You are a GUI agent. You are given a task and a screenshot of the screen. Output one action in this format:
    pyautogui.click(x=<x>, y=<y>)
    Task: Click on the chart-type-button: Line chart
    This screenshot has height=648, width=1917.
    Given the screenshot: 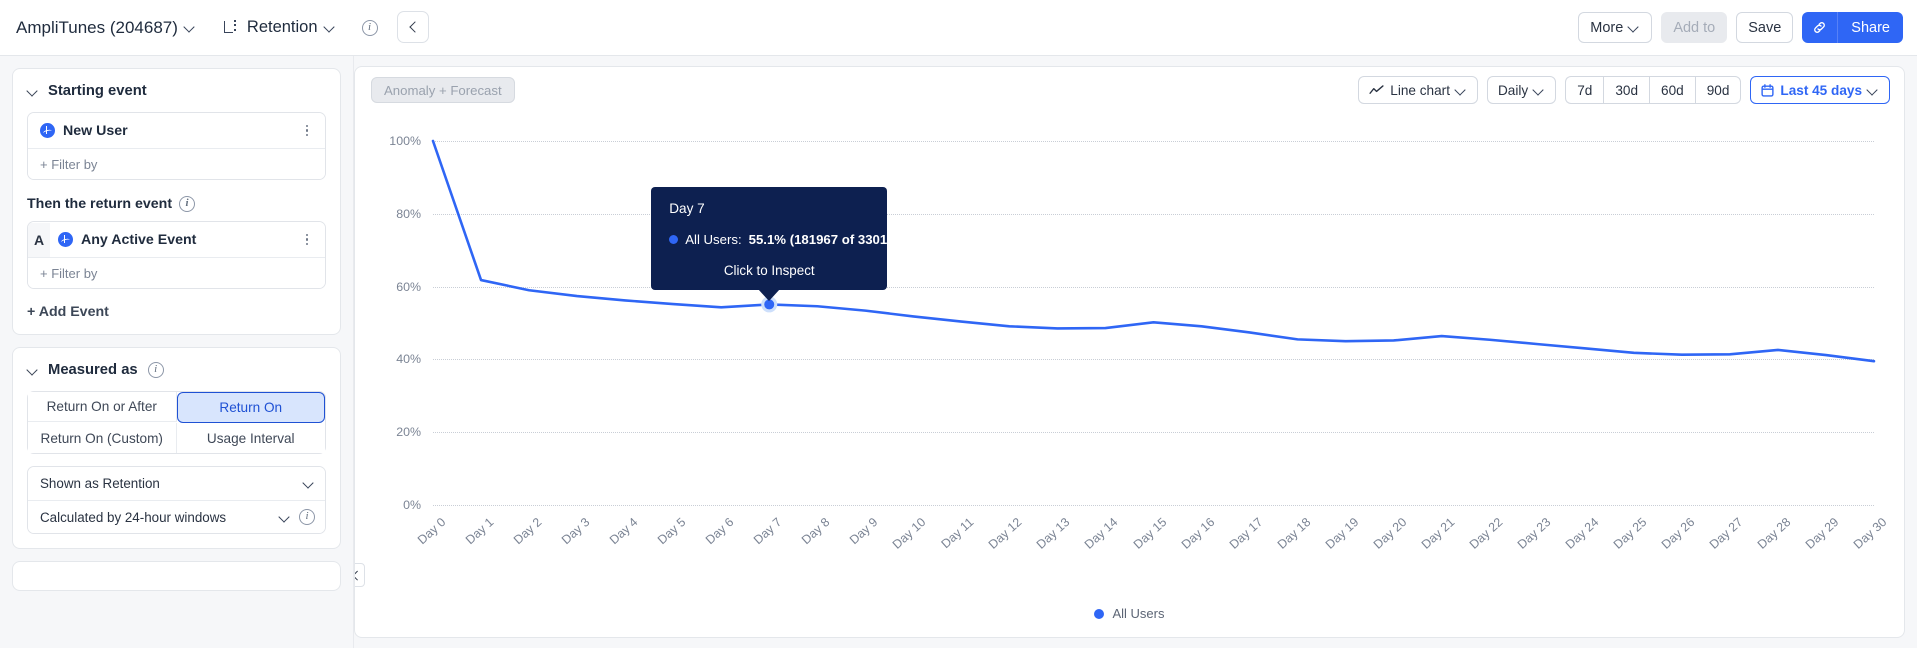 What is the action you would take?
    pyautogui.click(x=1418, y=90)
    